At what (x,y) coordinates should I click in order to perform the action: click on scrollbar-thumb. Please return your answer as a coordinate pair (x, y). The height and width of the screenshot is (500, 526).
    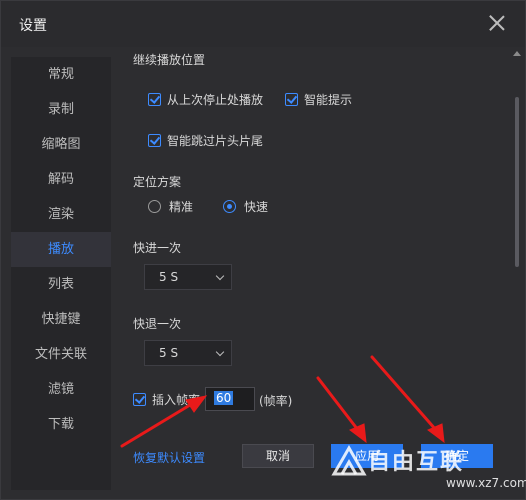
    Looking at the image, I should click on (517, 182).